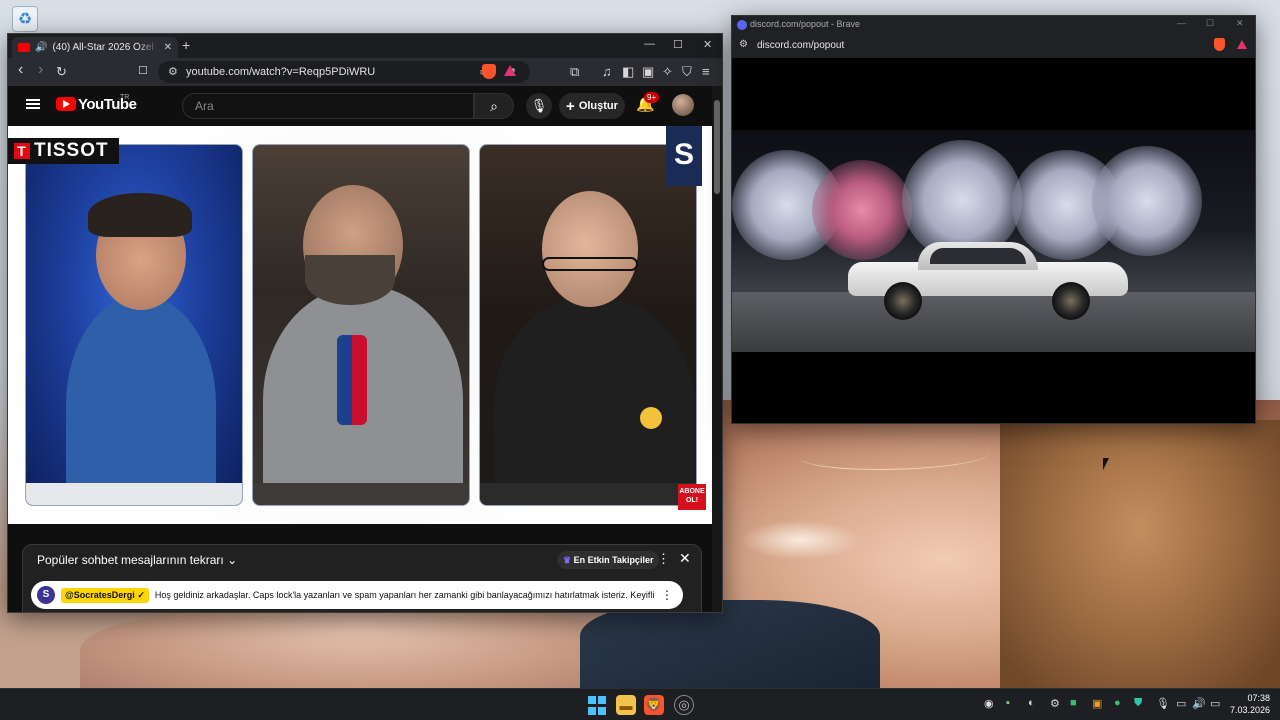 This screenshot has width=1280, height=720. I want to click on create-label: Oluştur, so click(598, 106).